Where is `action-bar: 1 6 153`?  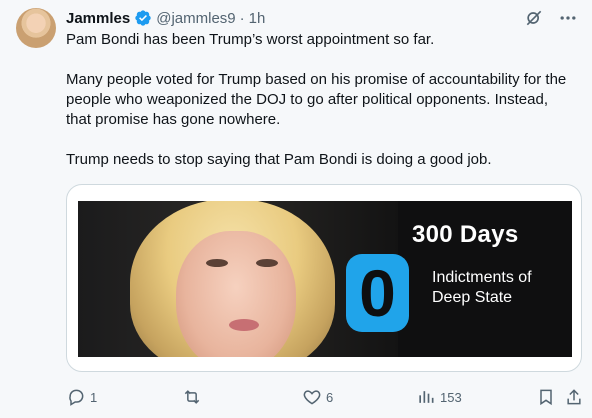 action-bar: 1 6 153 is located at coordinates (323, 397).